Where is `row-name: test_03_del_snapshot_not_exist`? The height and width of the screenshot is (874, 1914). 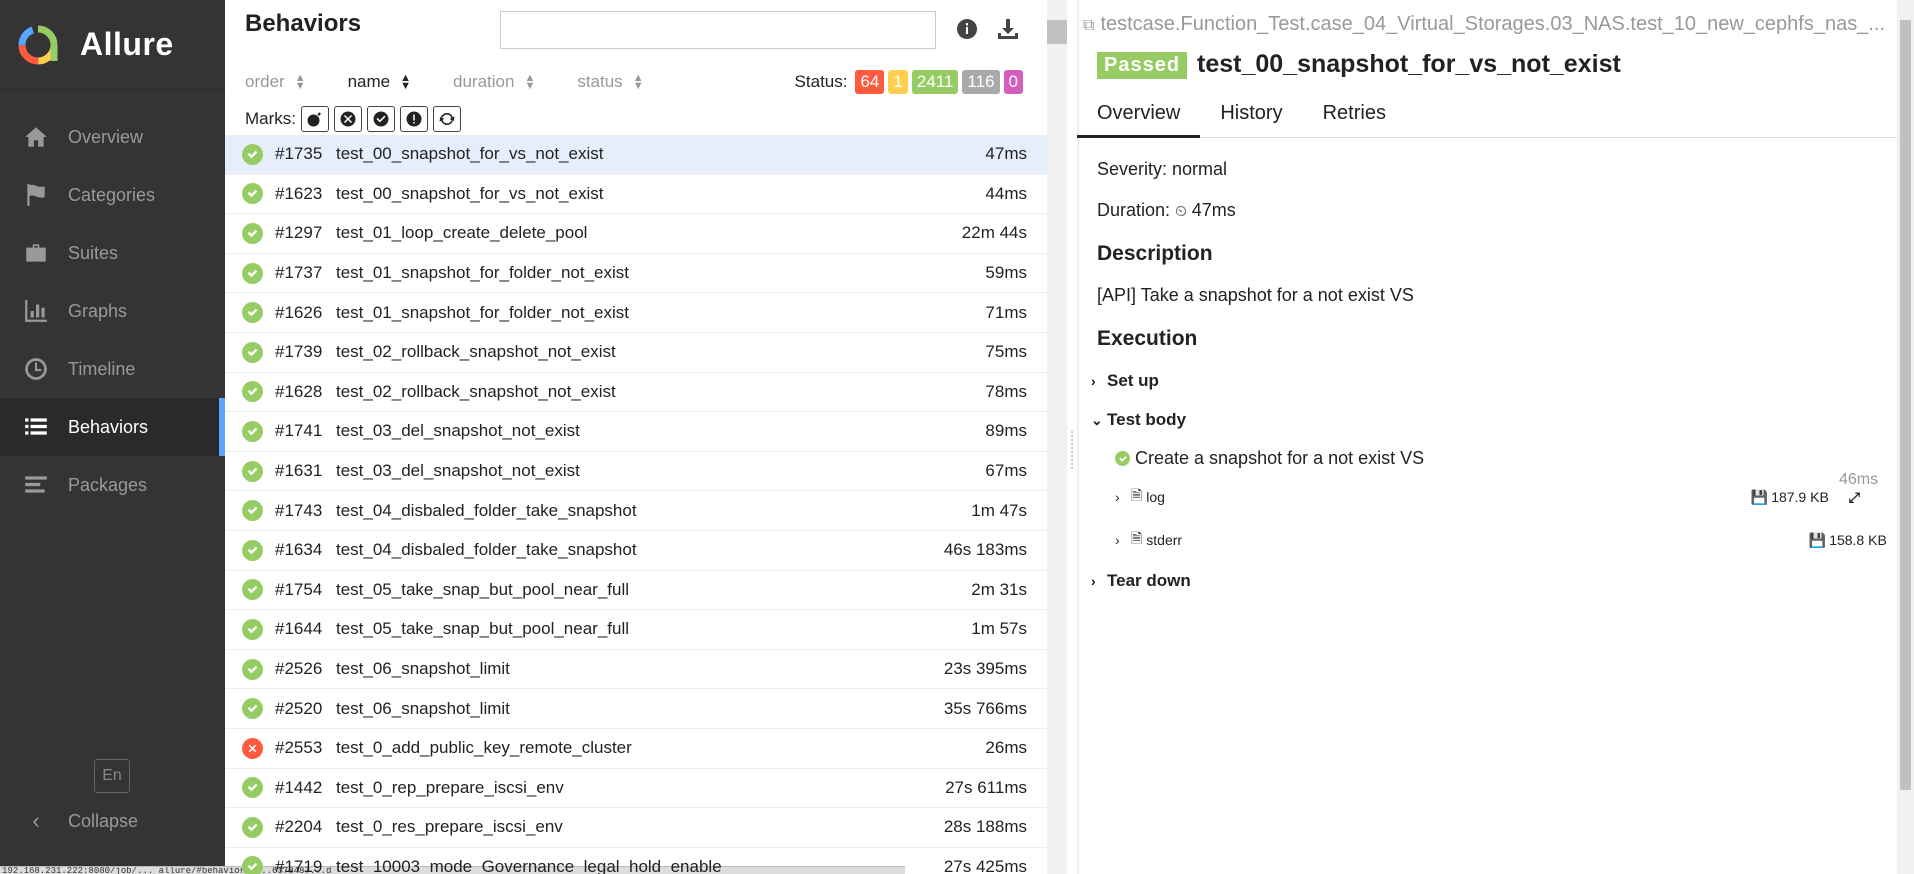 row-name: test_03_del_snapshot_not_exist is located at coordinates (458, 471).